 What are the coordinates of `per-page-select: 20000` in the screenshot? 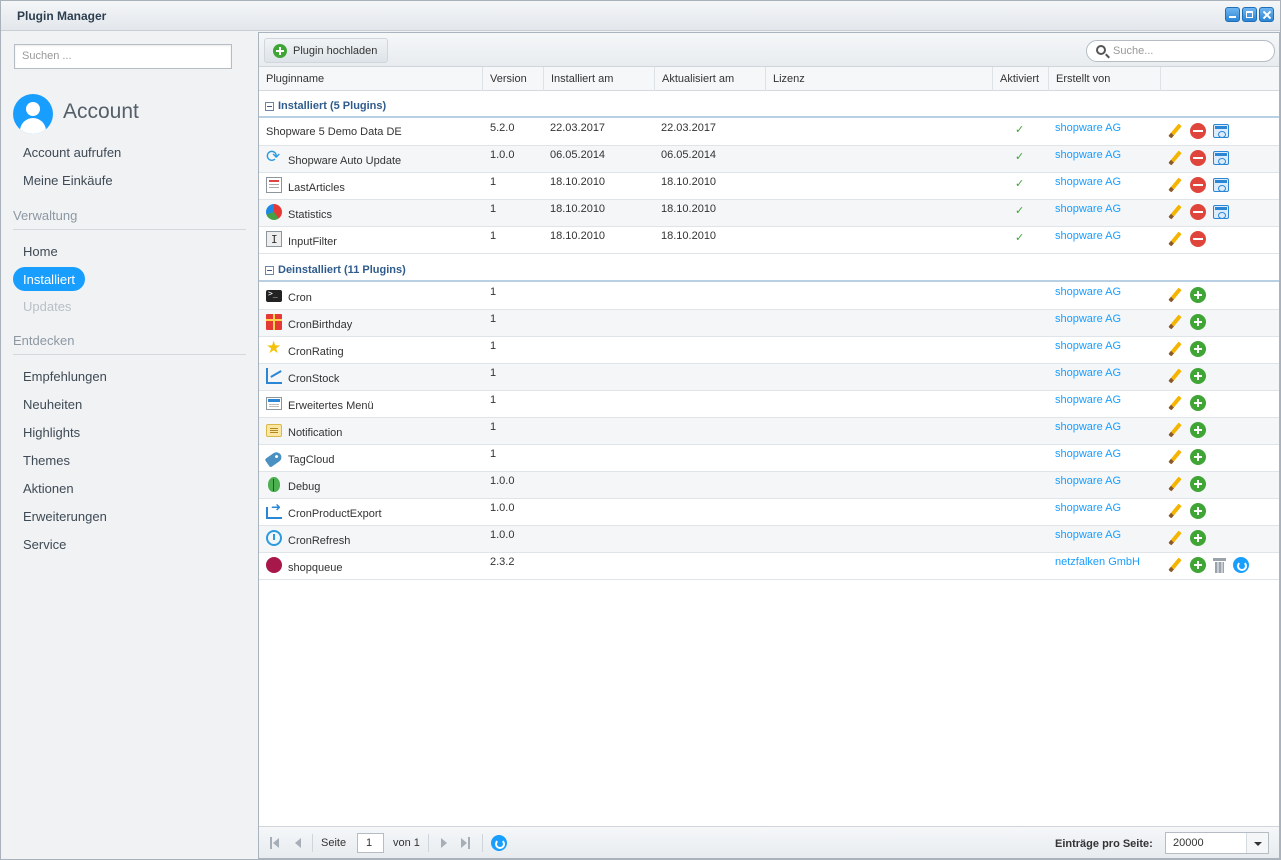 It's located at (1217, 843).